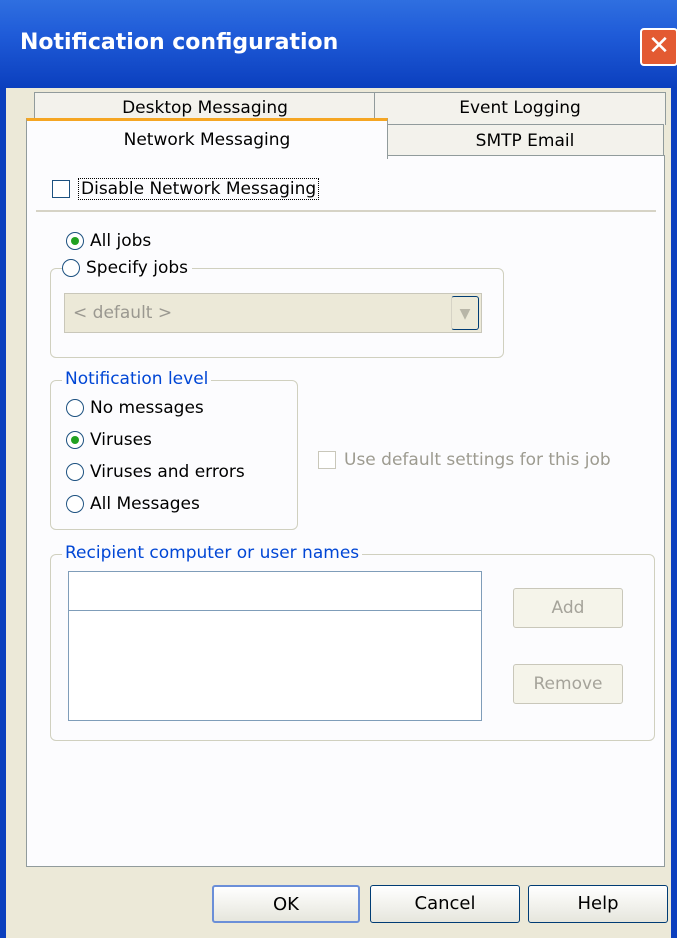  I want to click on recipients-legend: Recipient computer or user names, so click(212, 553).